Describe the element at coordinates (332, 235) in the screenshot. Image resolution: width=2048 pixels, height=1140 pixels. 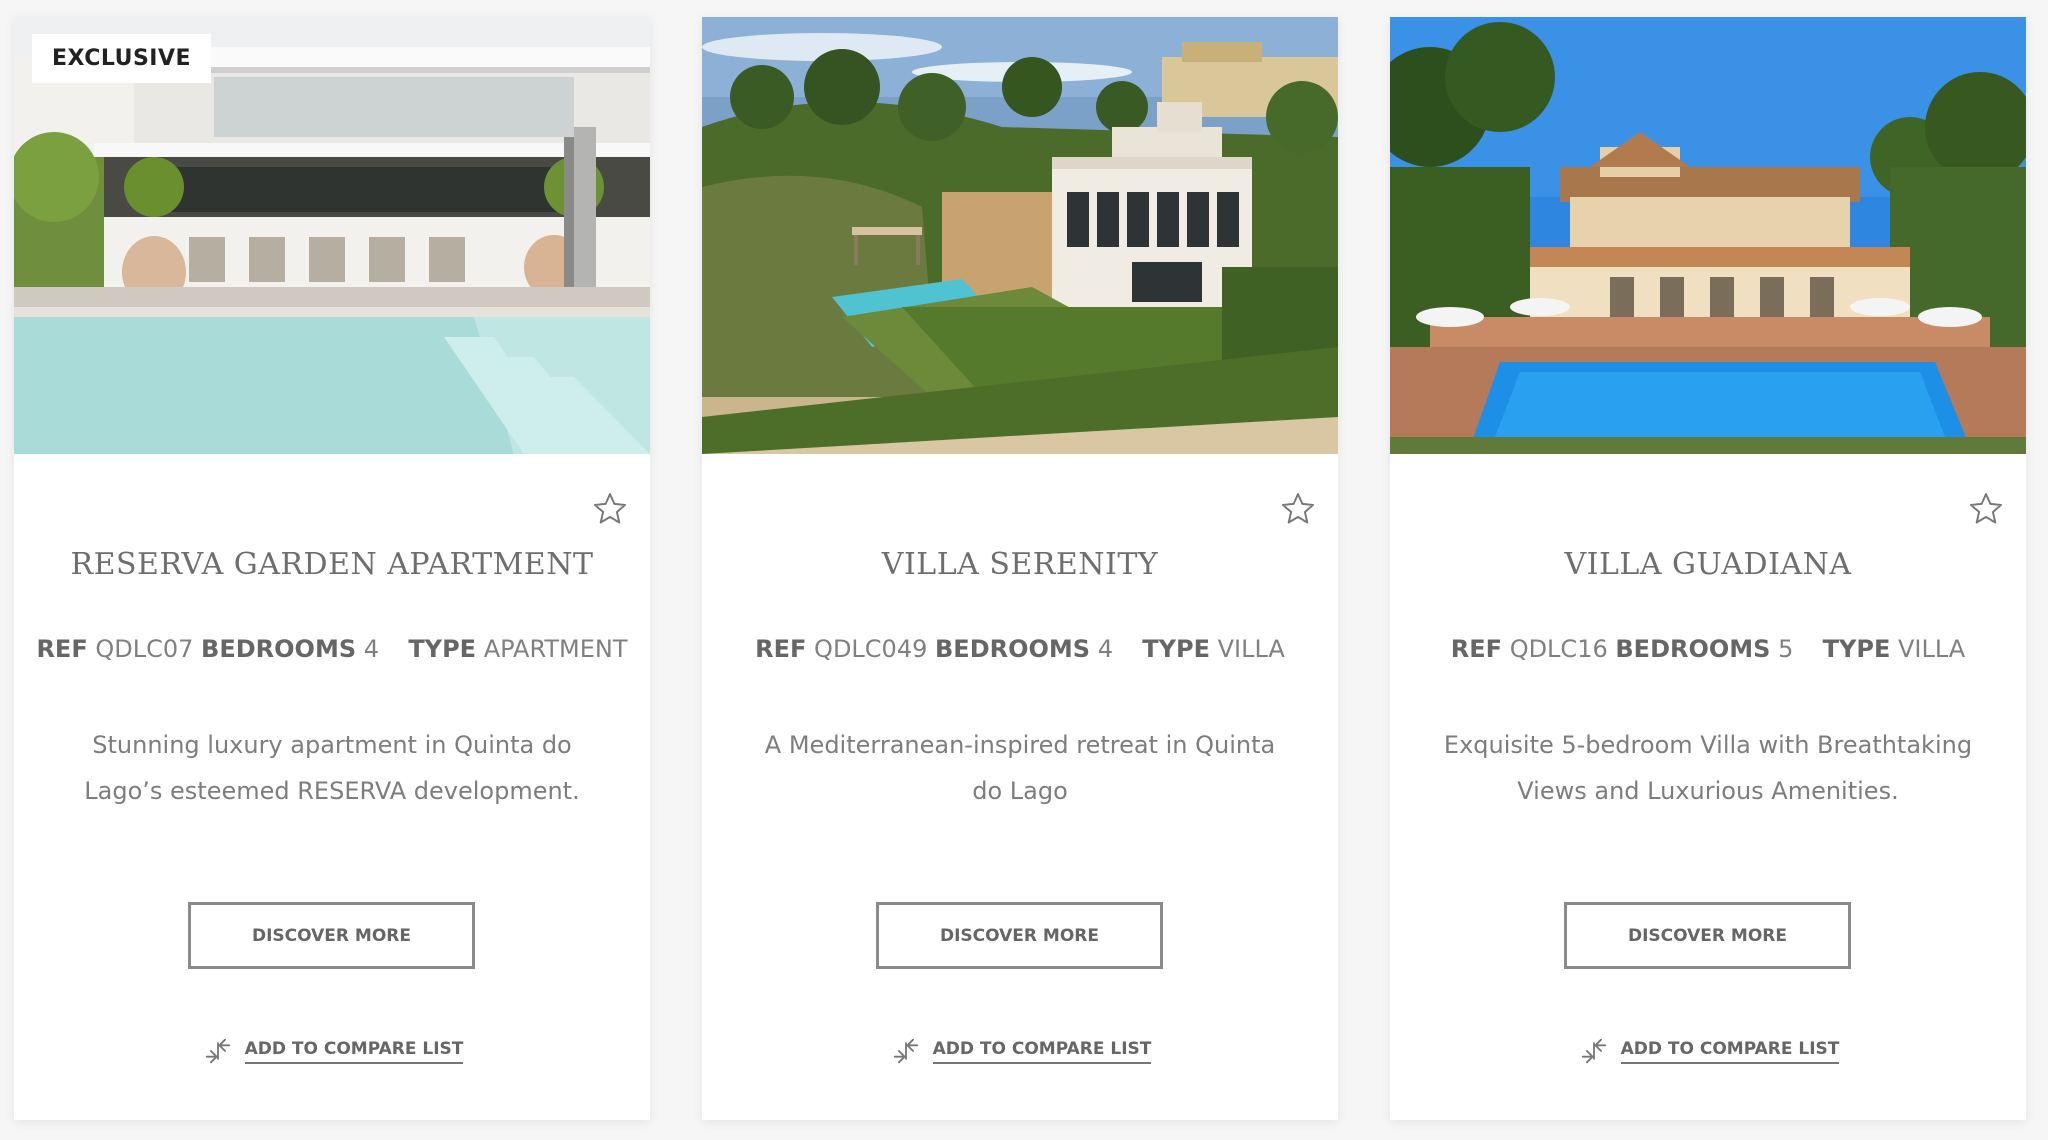
I see `property-photo: EXCLUSIVE` at that location.